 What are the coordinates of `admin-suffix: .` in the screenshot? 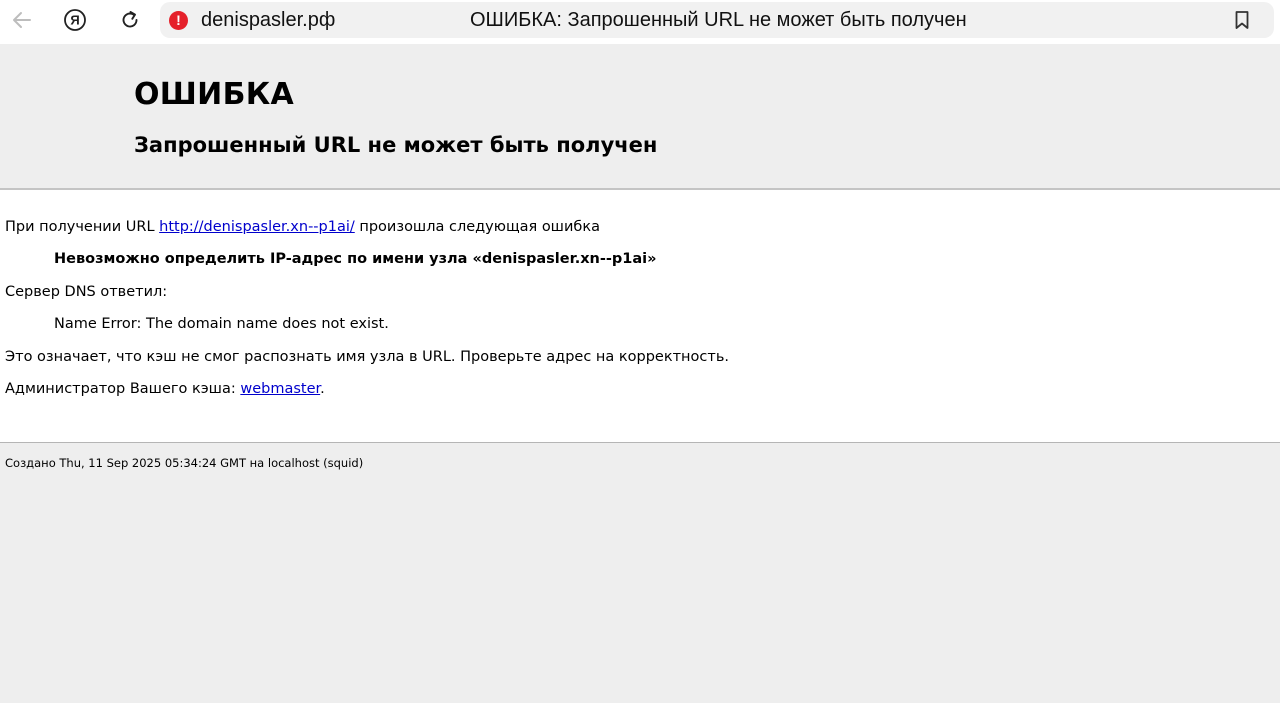 It's located at (322, 389).